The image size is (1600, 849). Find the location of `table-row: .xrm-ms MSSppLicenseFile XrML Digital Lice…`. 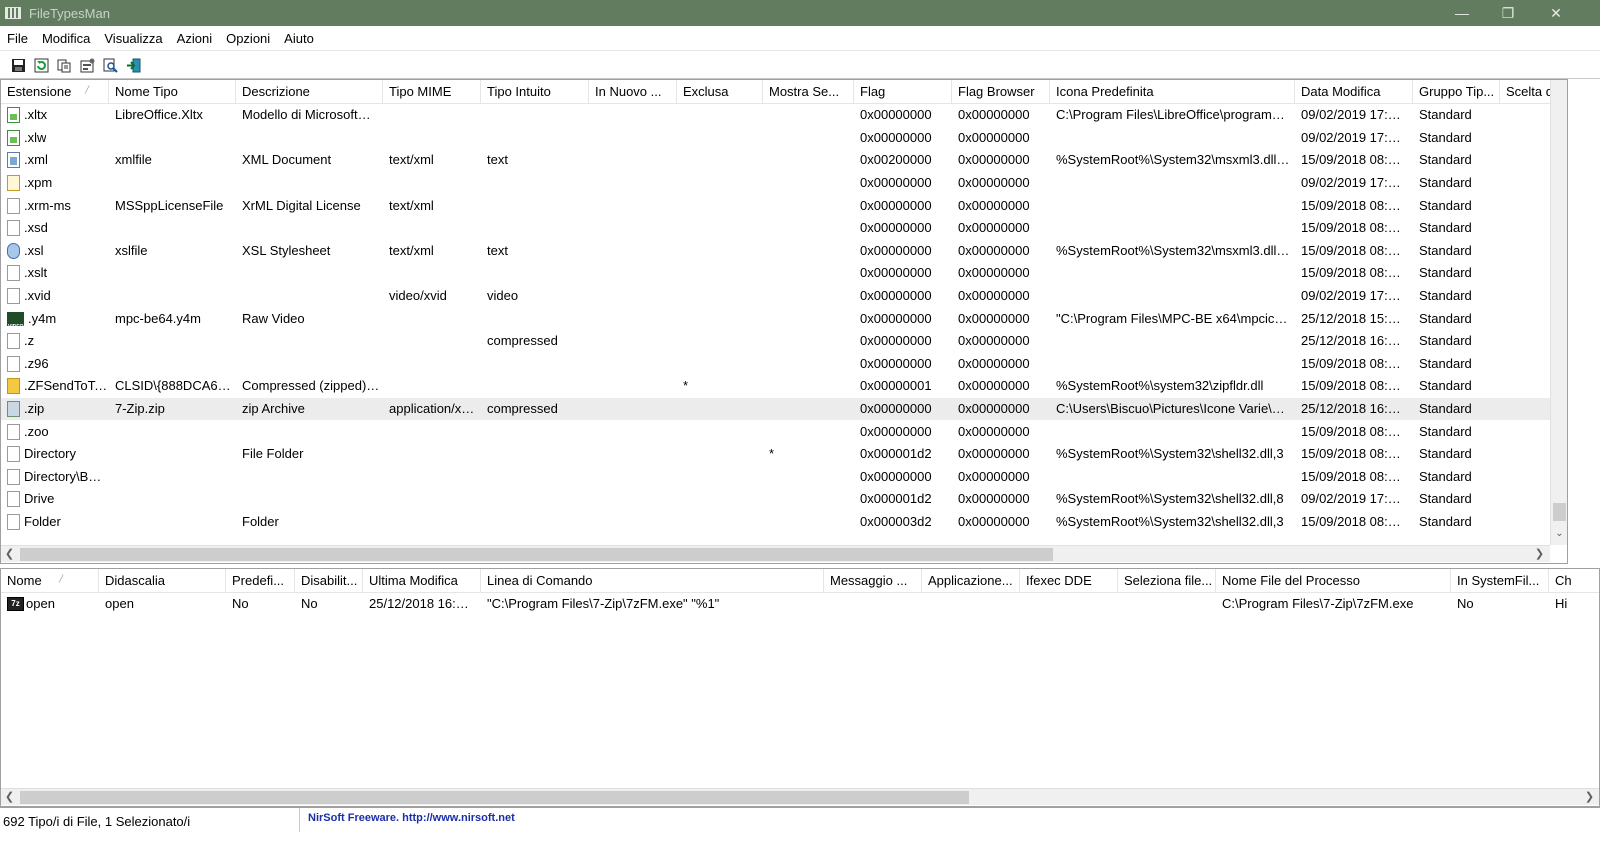

table-row: .xrm-ms MSSppLicenseFile XrML Digital Lice… is located at coordinates (784, 205).